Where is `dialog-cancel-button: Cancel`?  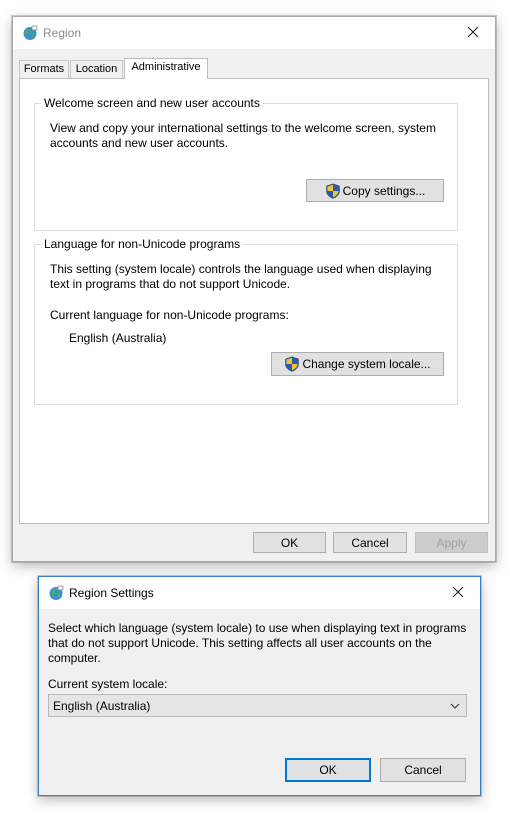 dialog-cancel-button: Cancel is located at coordinates (423, 770).